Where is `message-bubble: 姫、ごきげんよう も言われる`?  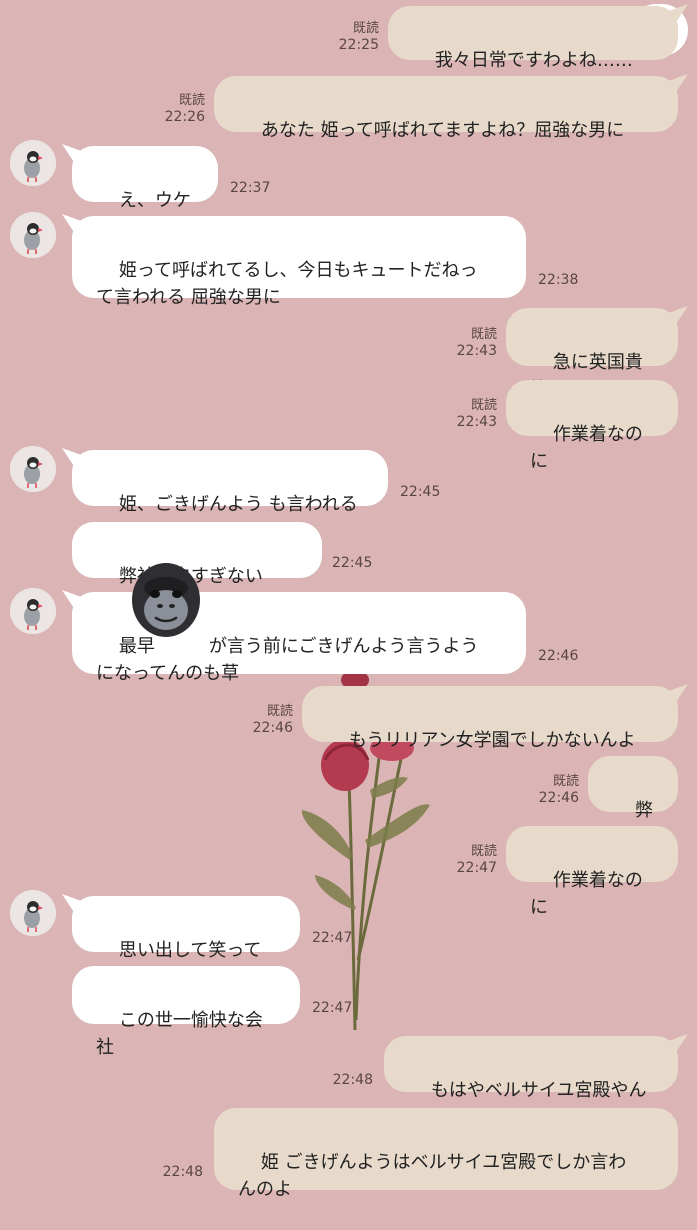 message-bubble: 姫、ごきげんよう も言われる is located at coordinates (230, 482).